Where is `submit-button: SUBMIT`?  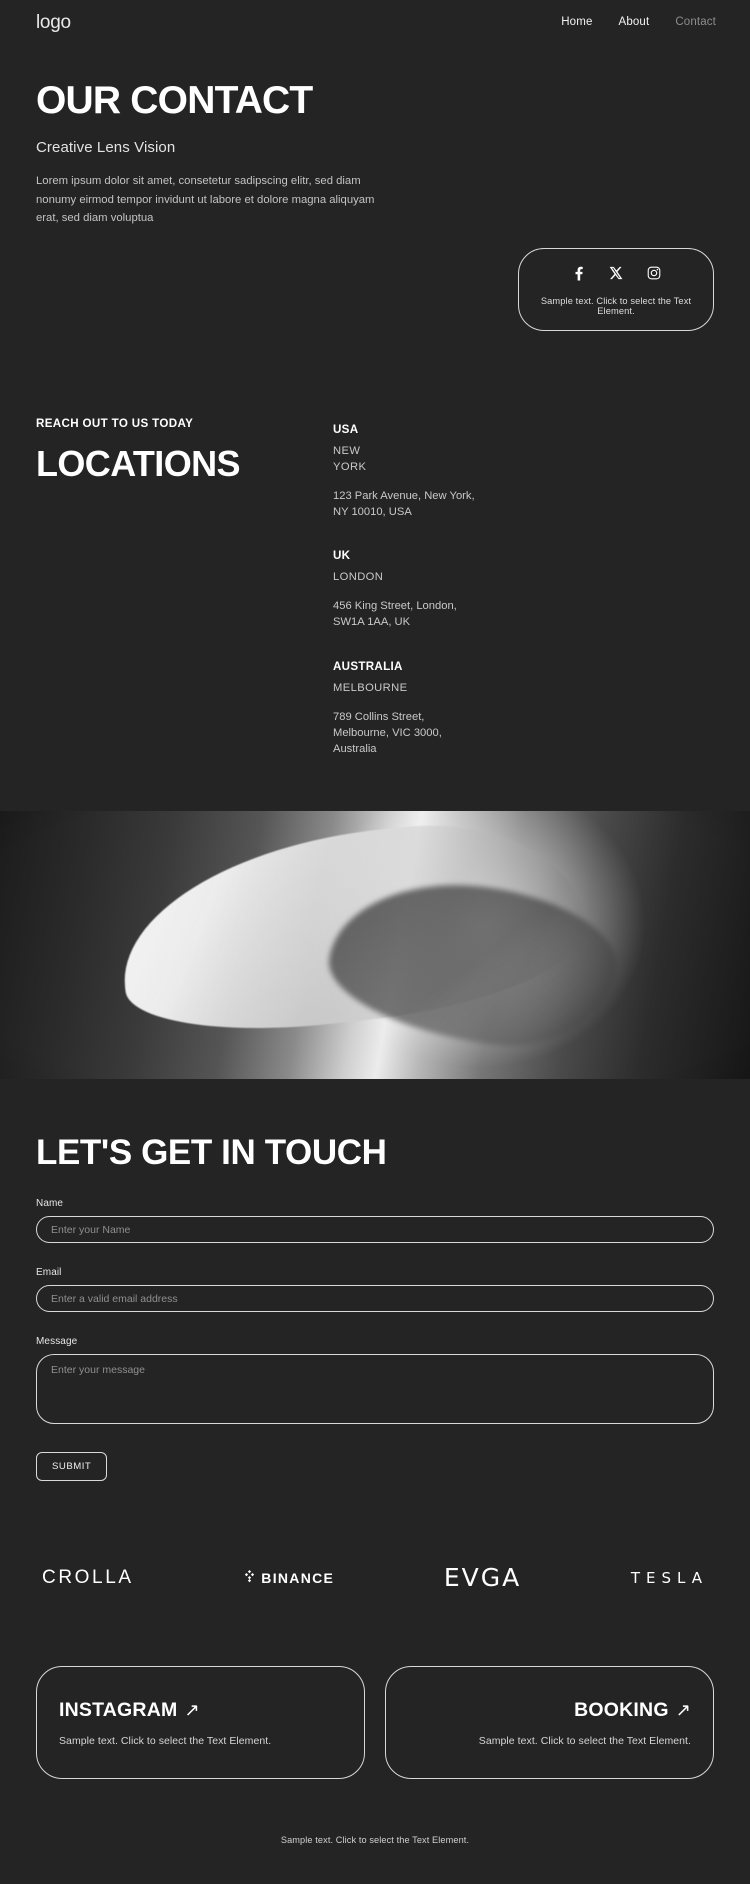 submit-button: SUBMIT is located at coordinates (72, 1467).